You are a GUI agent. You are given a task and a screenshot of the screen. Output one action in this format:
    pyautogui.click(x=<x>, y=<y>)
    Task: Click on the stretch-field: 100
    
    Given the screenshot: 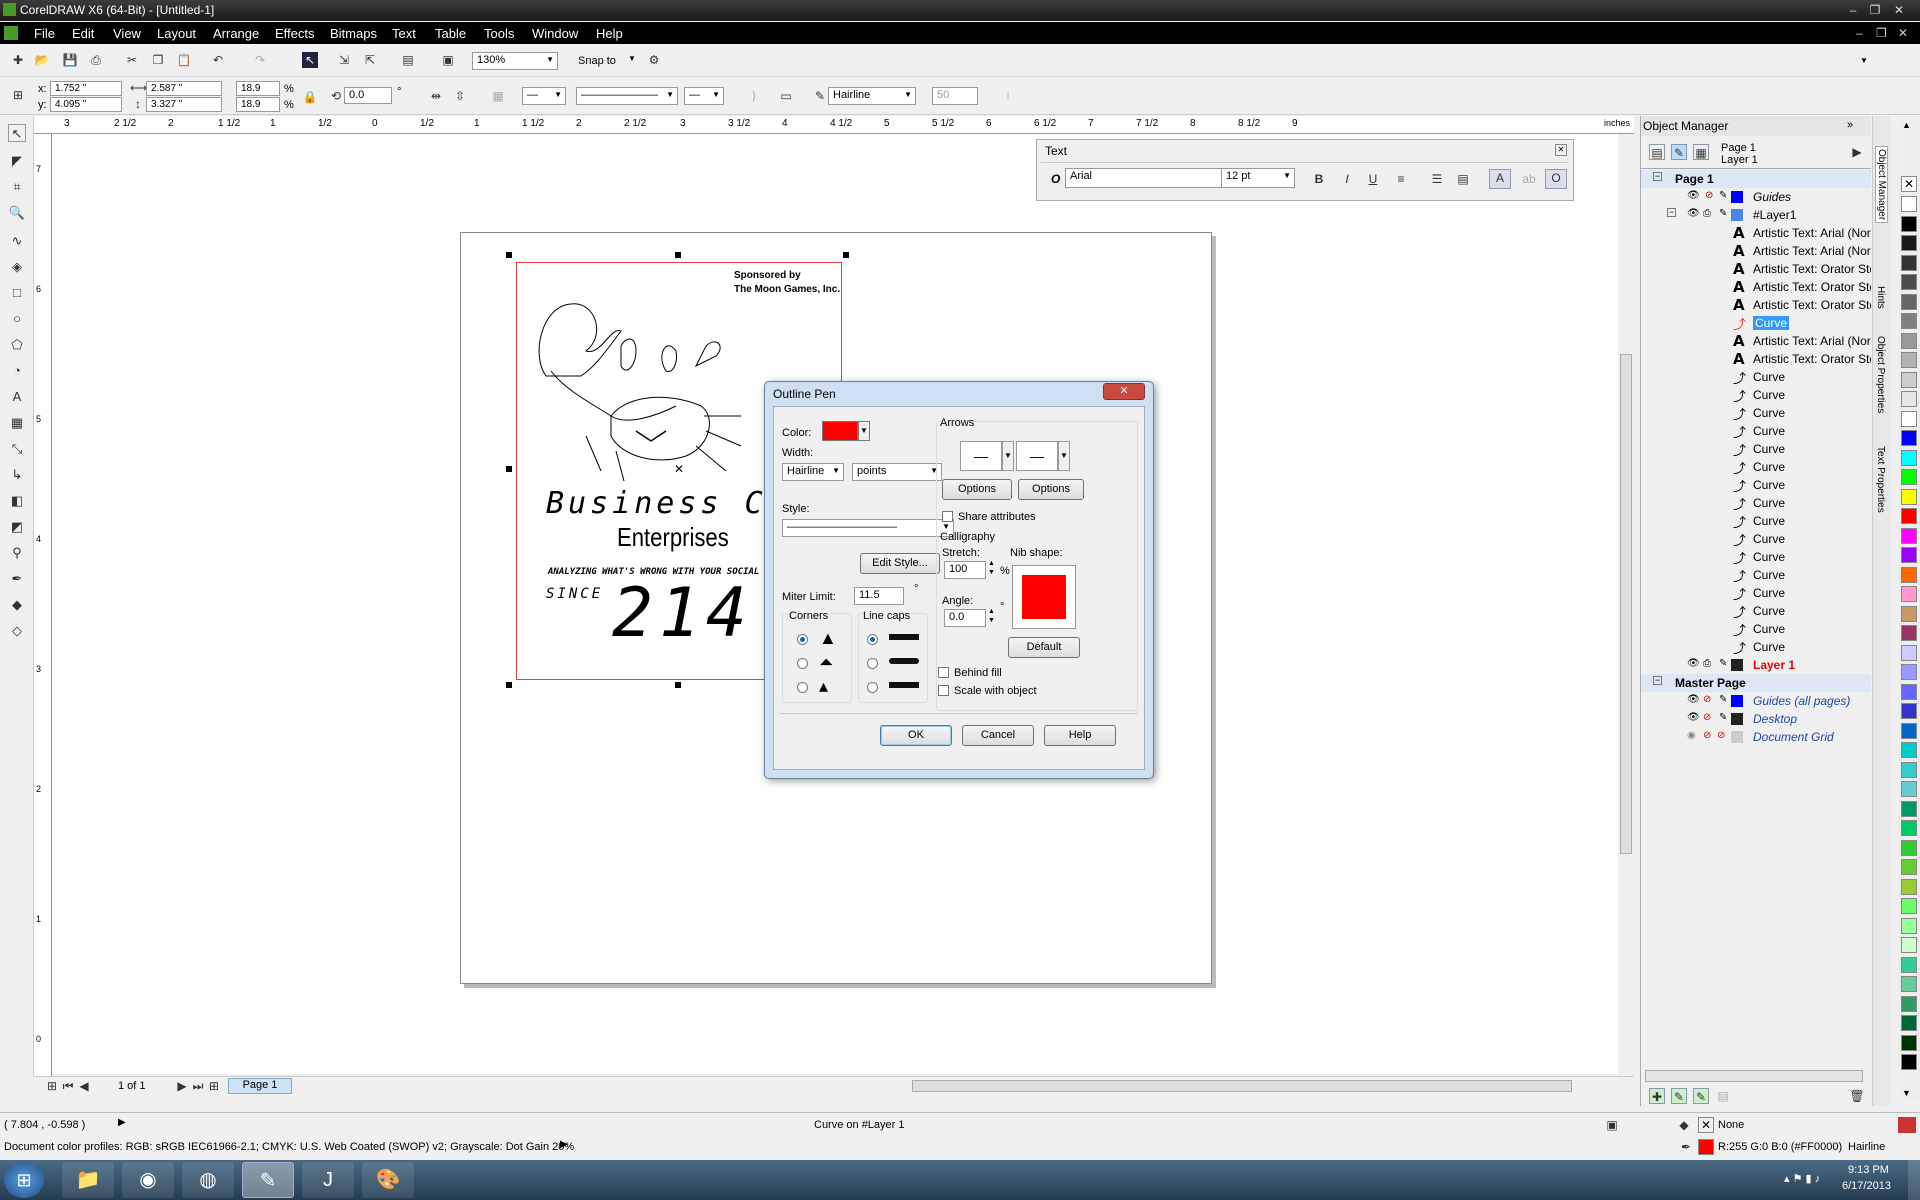 What is the action you would take?
    pyautogui.click(x=965, y=570)
    